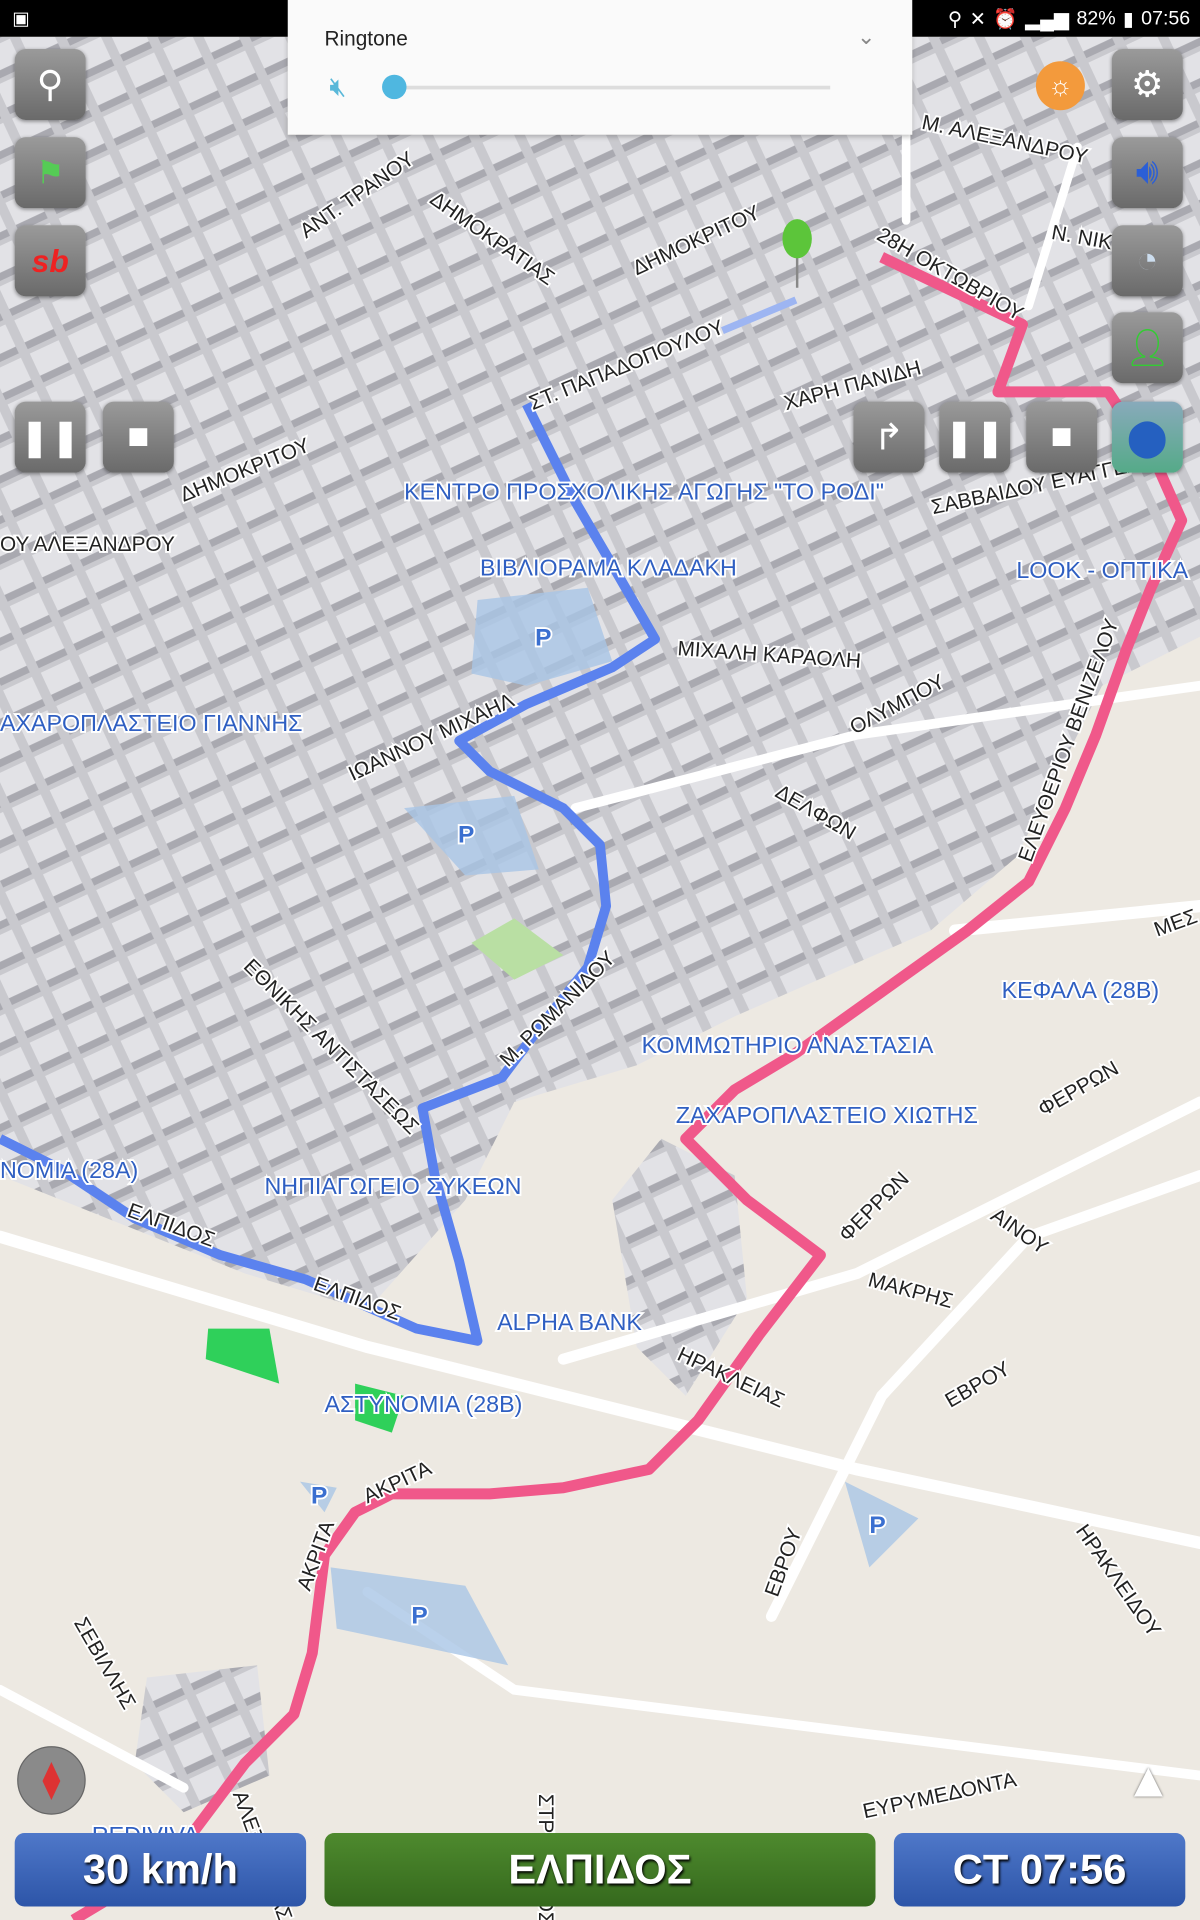 The height and width of the screenshot is (1920, 1200). I want to click on direction-icon: ⬤, so click(1147, 437).